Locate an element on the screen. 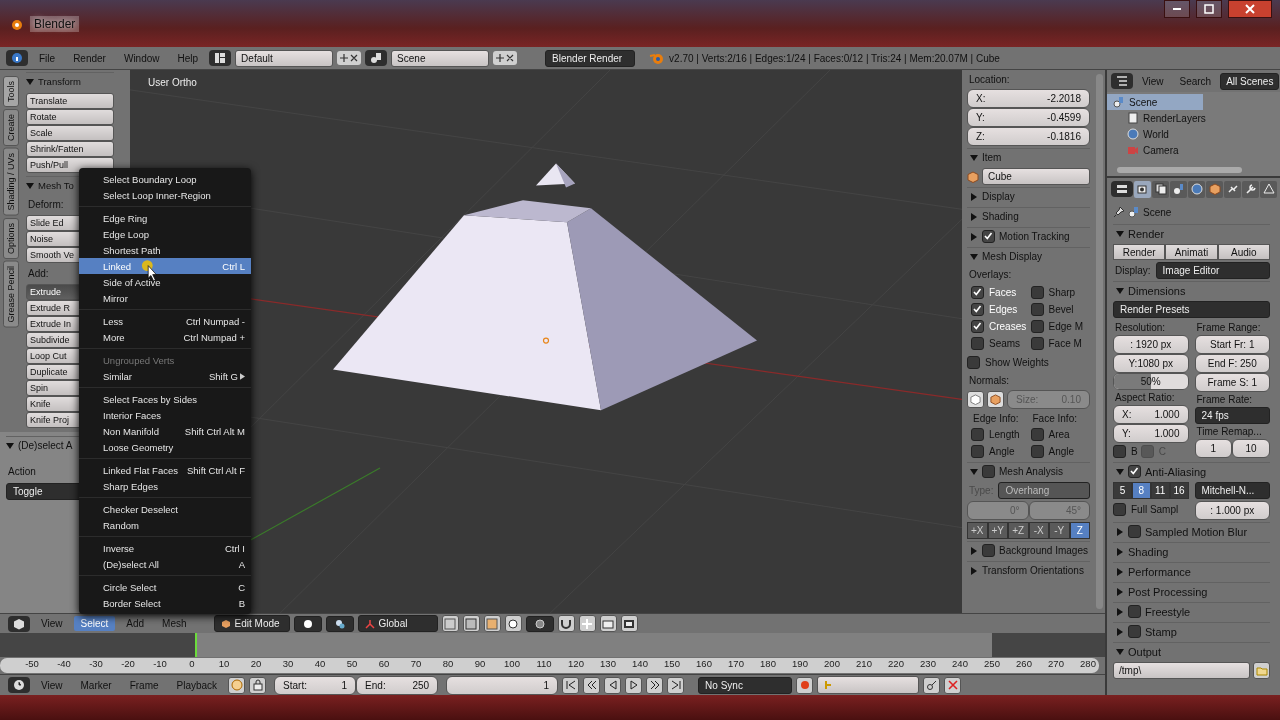 The image size is (1280, 720). scene-icon is located at coordinates (376, 58).